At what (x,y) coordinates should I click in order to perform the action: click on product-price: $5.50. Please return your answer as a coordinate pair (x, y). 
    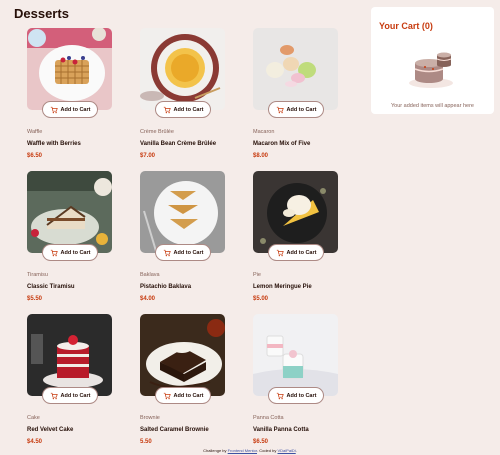
    Looking at the image, I should click on (35, 299).